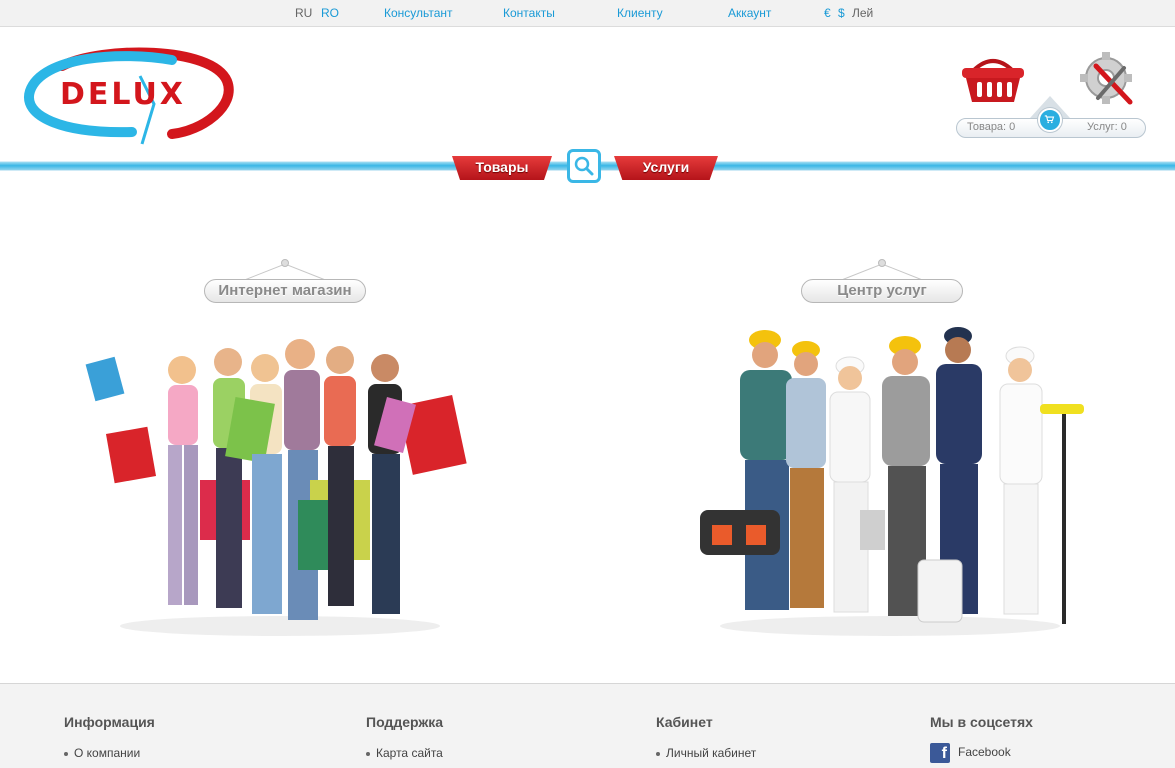 The width and height of the screenshot is (1175, 768). What do you see at coordinates (529, 13) in the screenshot?
I see `contacts-link: Контакты` at bounding box center [529, 13].